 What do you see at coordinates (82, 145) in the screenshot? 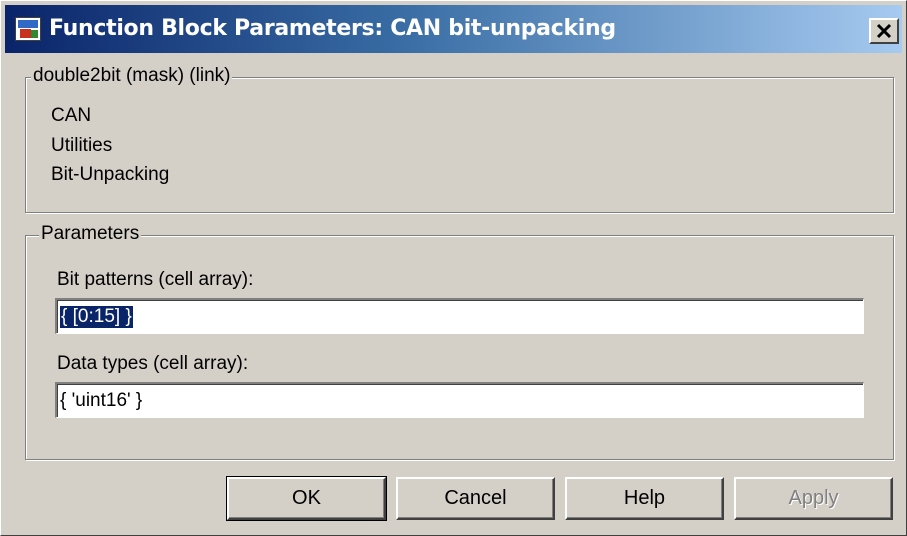
I see `description-line-utilities: Utilities` at bounding box center [82, 145].